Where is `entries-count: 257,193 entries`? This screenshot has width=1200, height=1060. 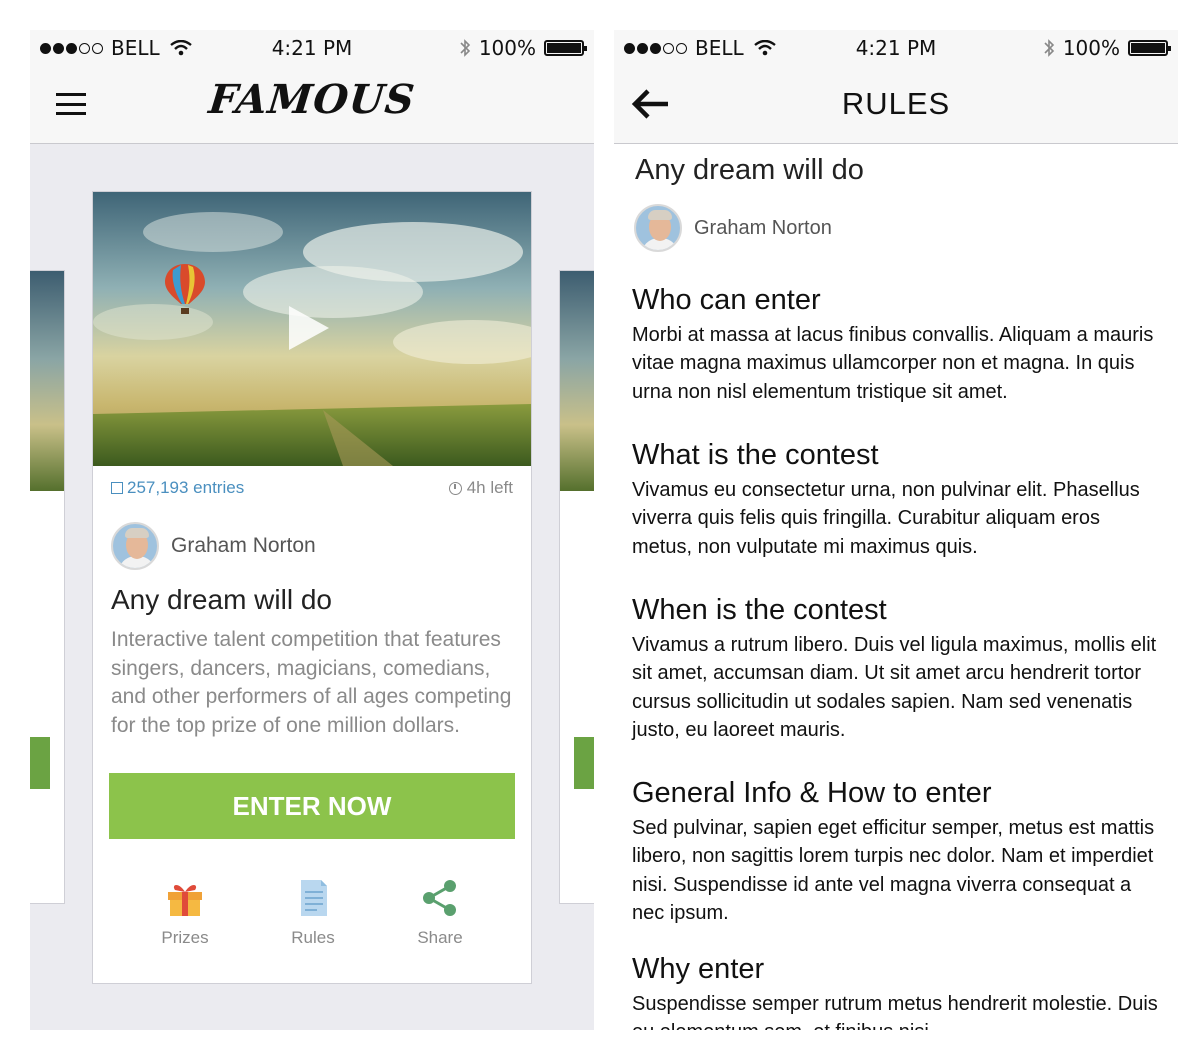
entries-count: 257,193 entries is located at coordinates (177, 488).